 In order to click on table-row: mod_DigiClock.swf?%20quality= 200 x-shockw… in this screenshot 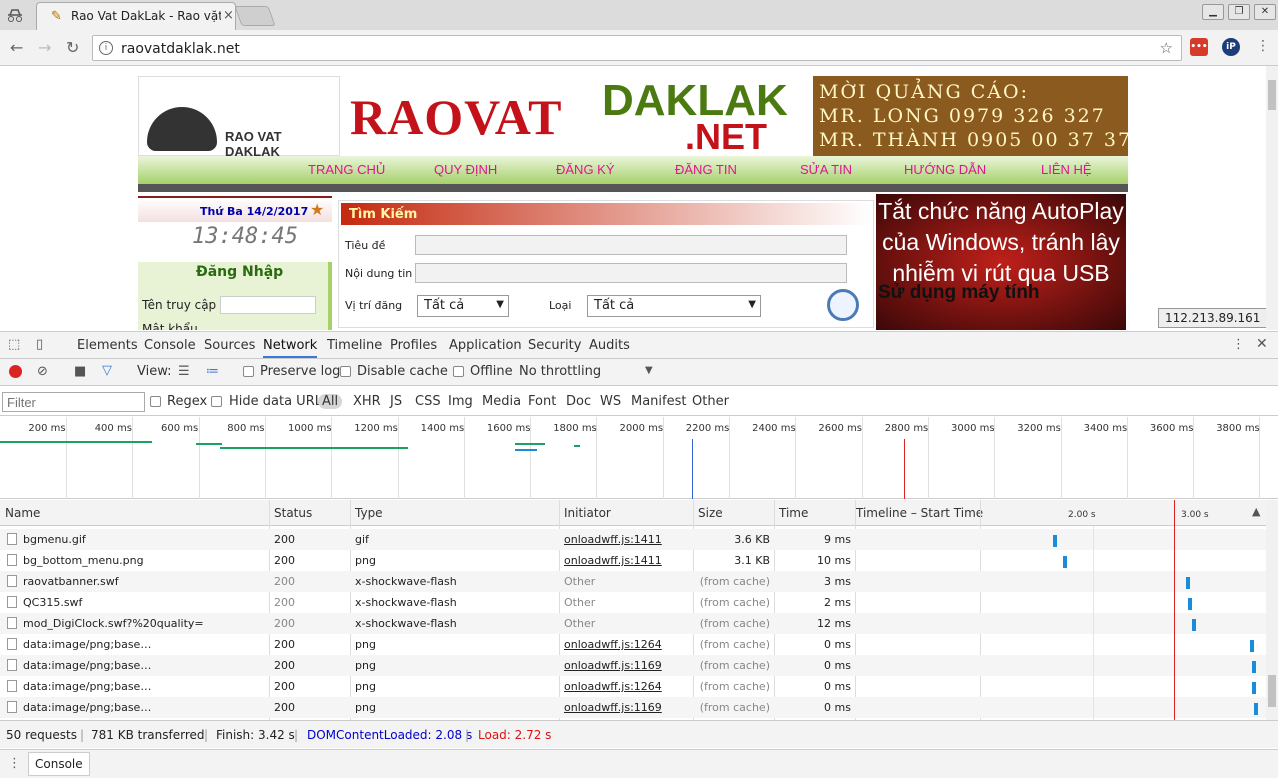, I will do `click(633, 623)`.